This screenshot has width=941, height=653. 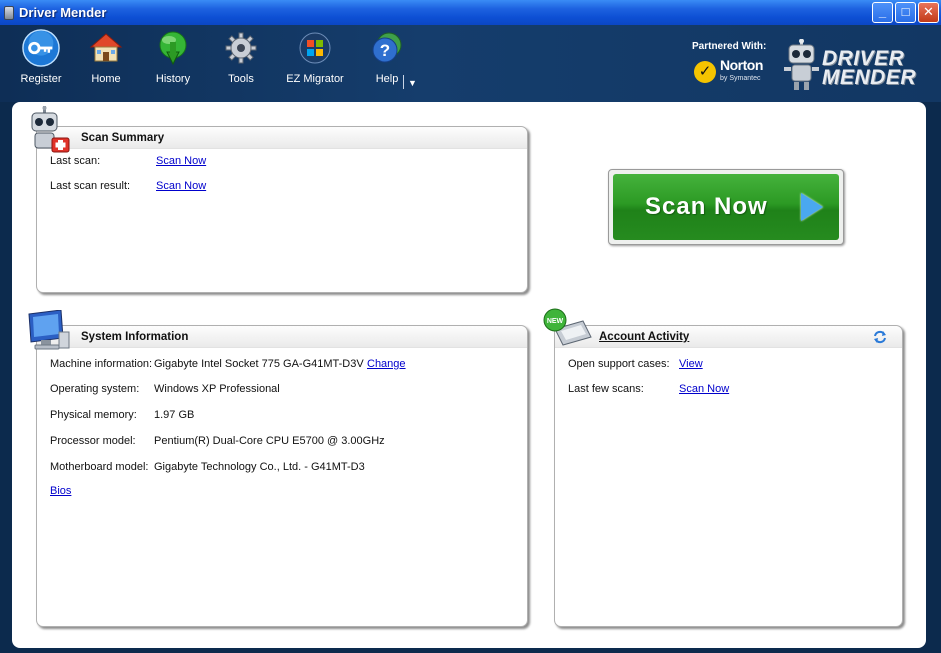 I want to click on memory-label: Physical memory:, so click(x=93, y=415).